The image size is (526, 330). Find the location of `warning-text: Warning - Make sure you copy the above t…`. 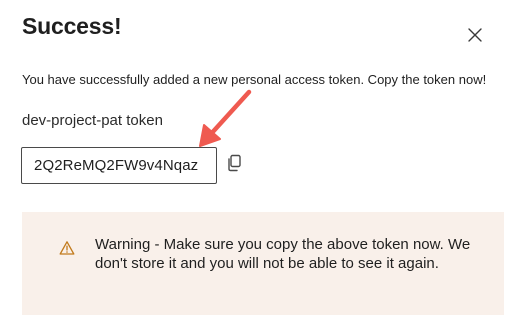

warning-text: Warning - Make sure you copy the above t… is located at coordinates (283, 254).